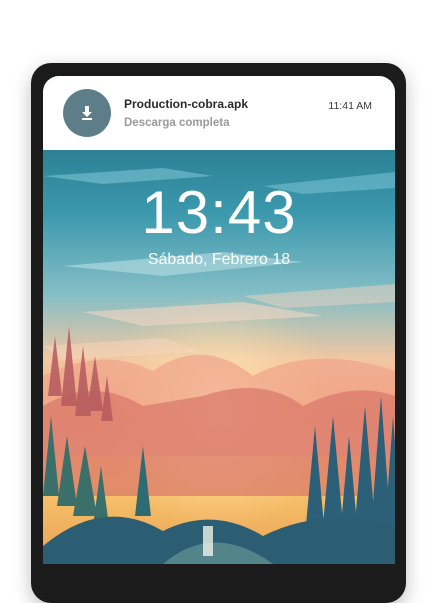 This screenshot has height=603, width=438. I want to click on notification-time: 11:41 AM, so click(350, 106).